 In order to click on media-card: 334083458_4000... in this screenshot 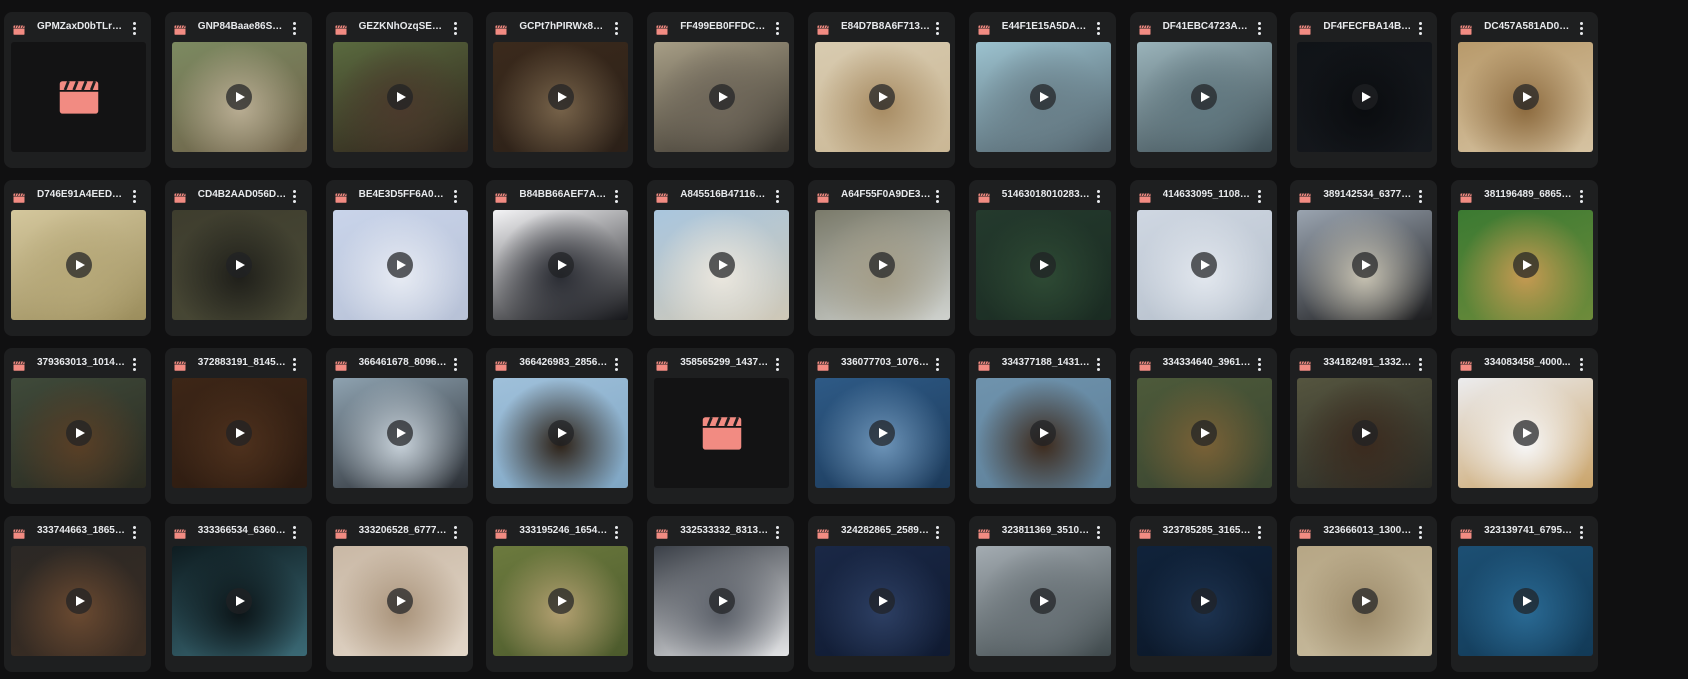, I will do `click(1525, 426)`.